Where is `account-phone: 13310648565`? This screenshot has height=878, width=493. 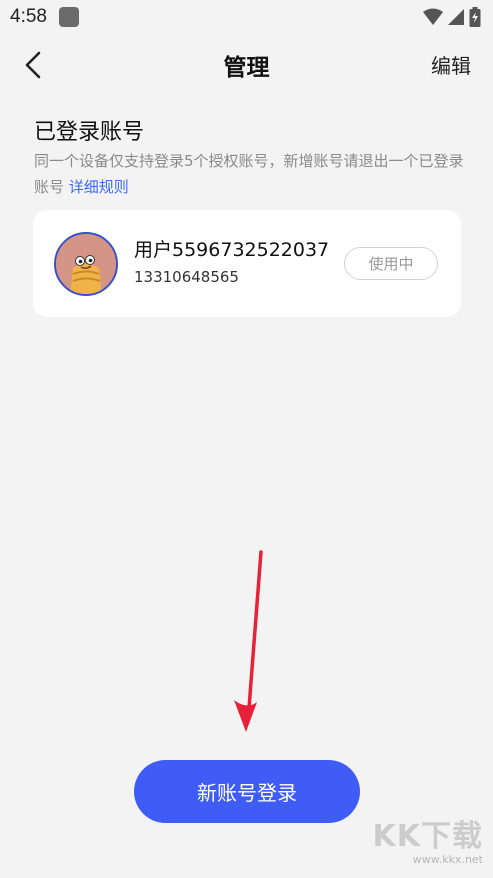
account-phone: 13310648565 is located at coordinates (186, 277).